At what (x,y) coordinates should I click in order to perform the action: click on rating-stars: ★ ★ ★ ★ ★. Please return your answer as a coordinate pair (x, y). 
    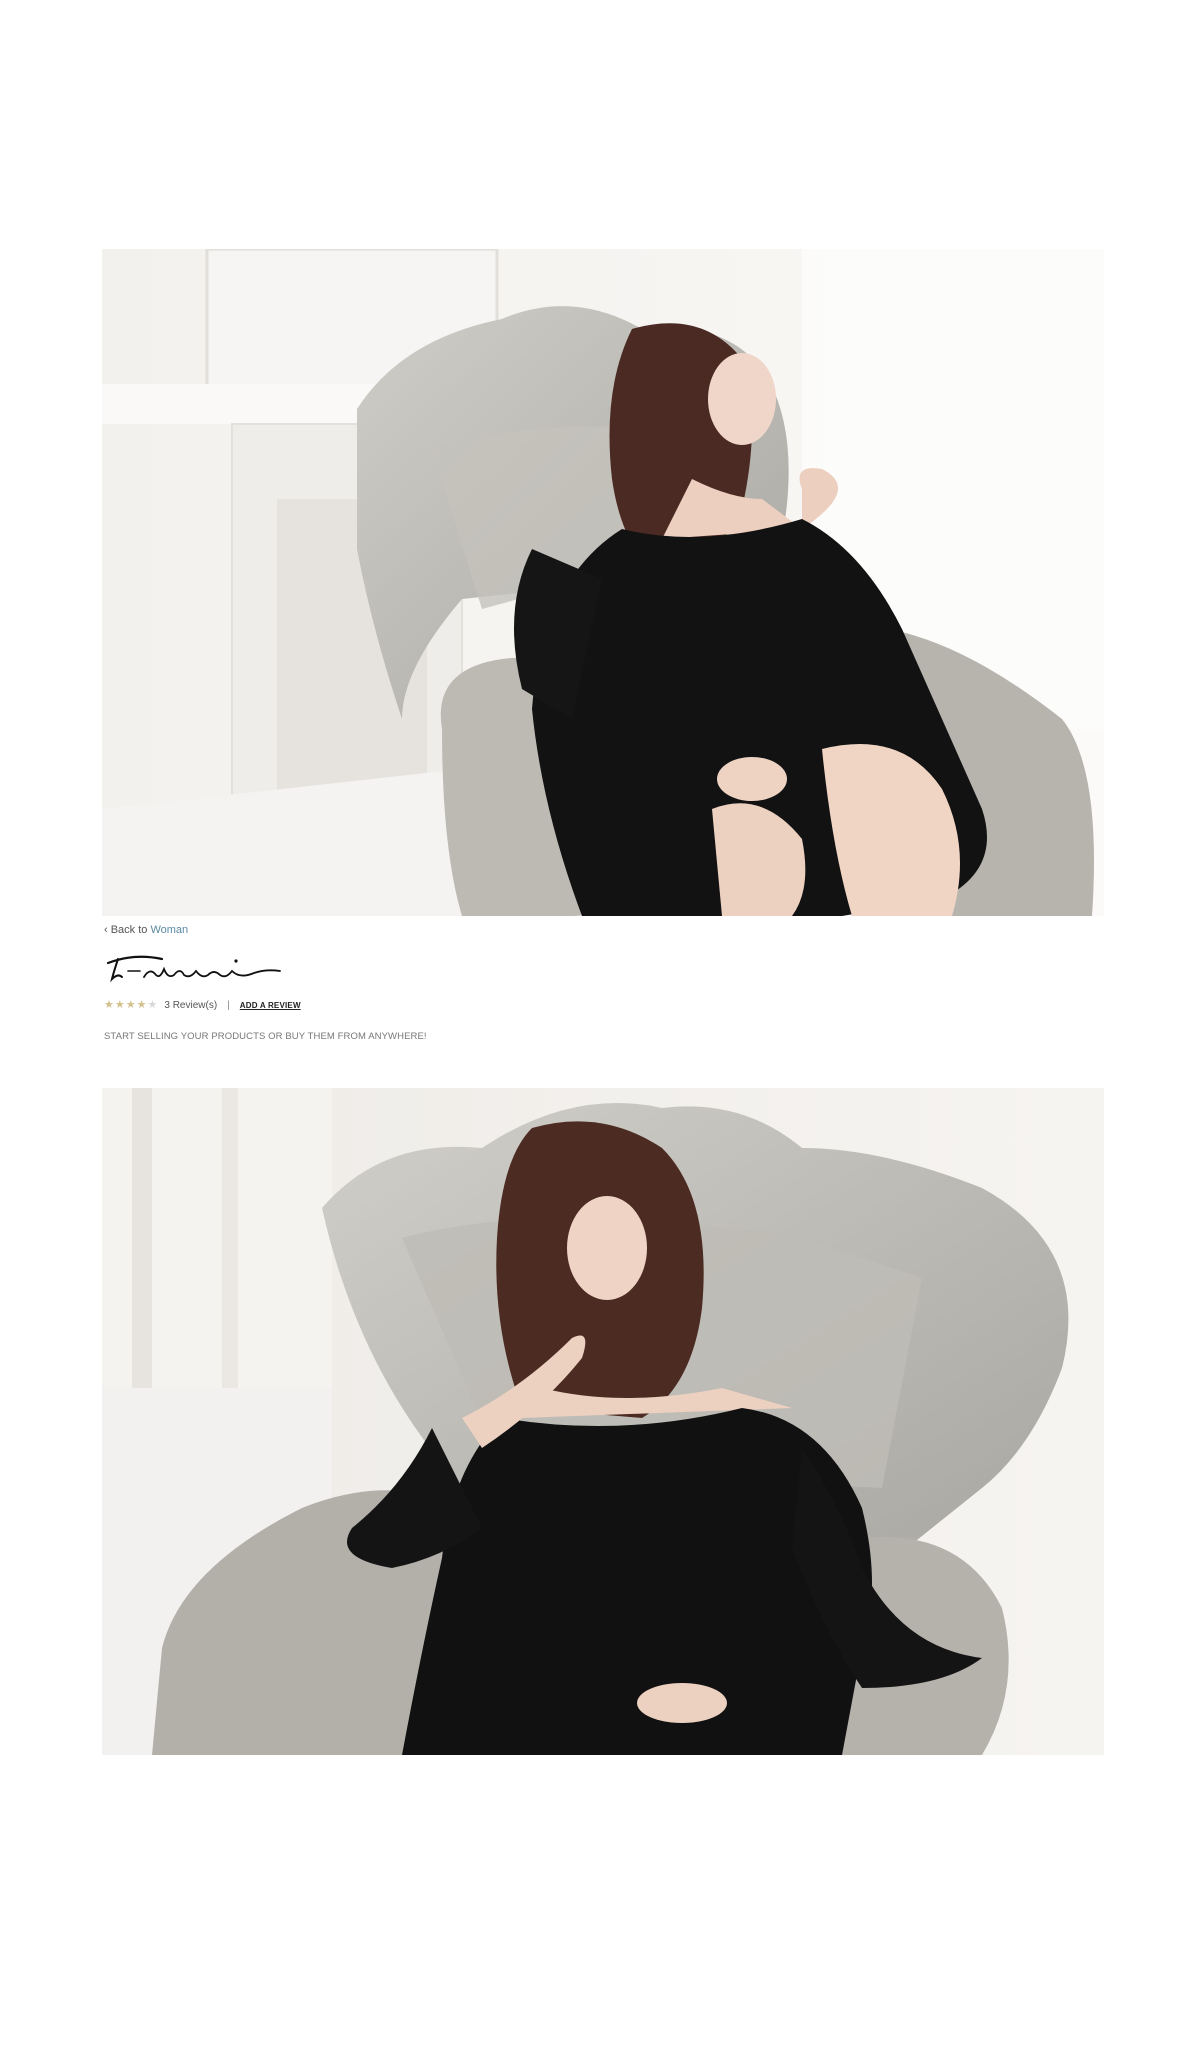
    Looking at the image, I should click on (131, 1004).